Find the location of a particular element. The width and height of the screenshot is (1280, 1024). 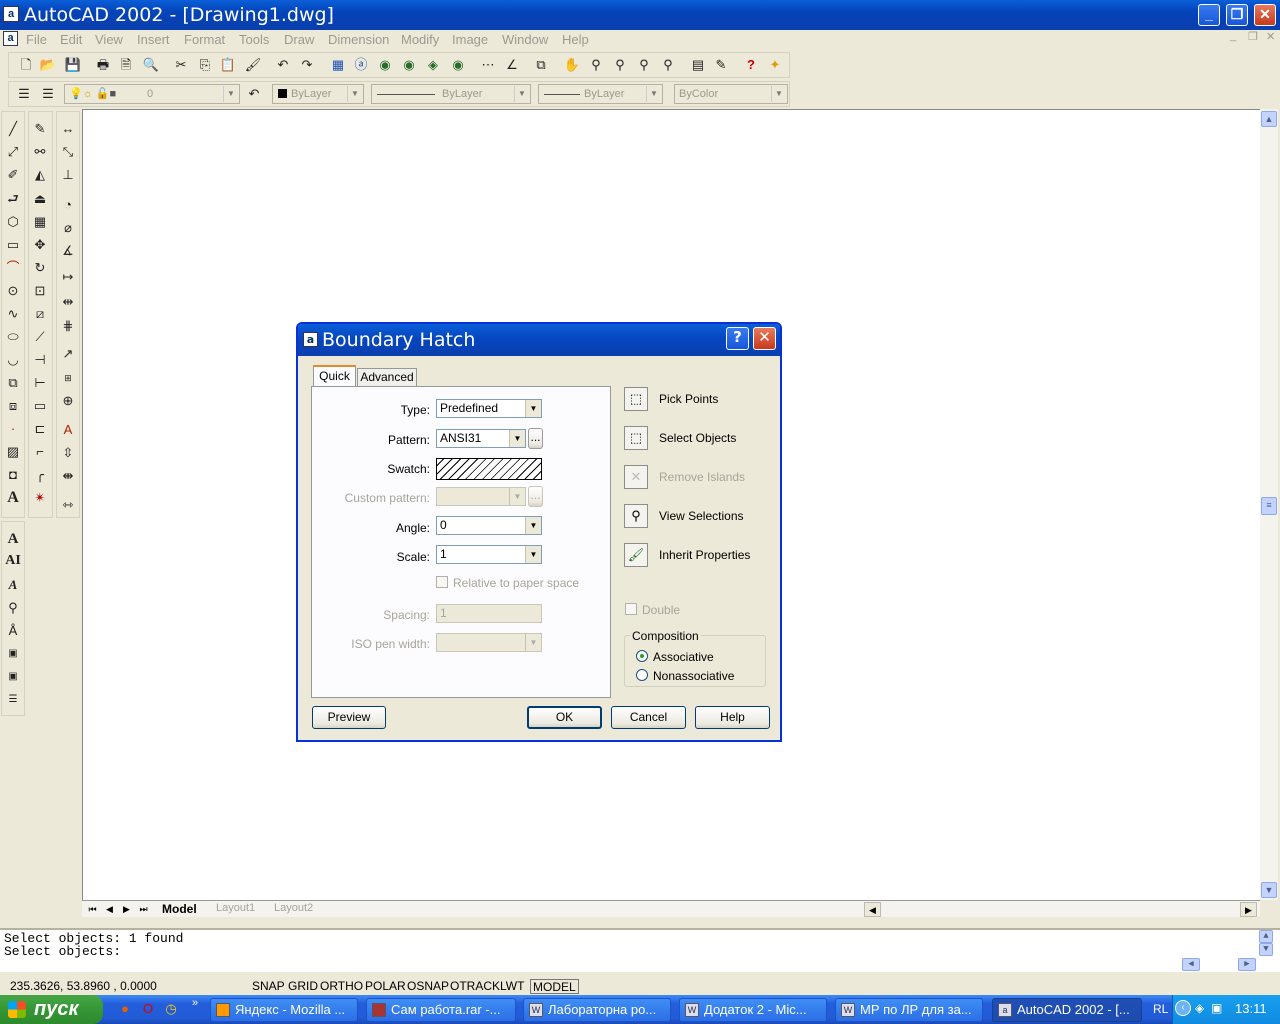

grid-toggle: GRID is located at coordinates (303, 986).